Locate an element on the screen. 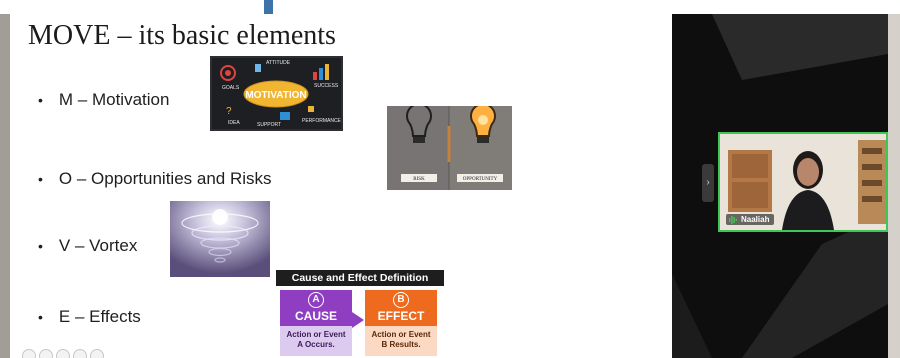  effect-title: B EFFECT is located at coordinates (401, 308).